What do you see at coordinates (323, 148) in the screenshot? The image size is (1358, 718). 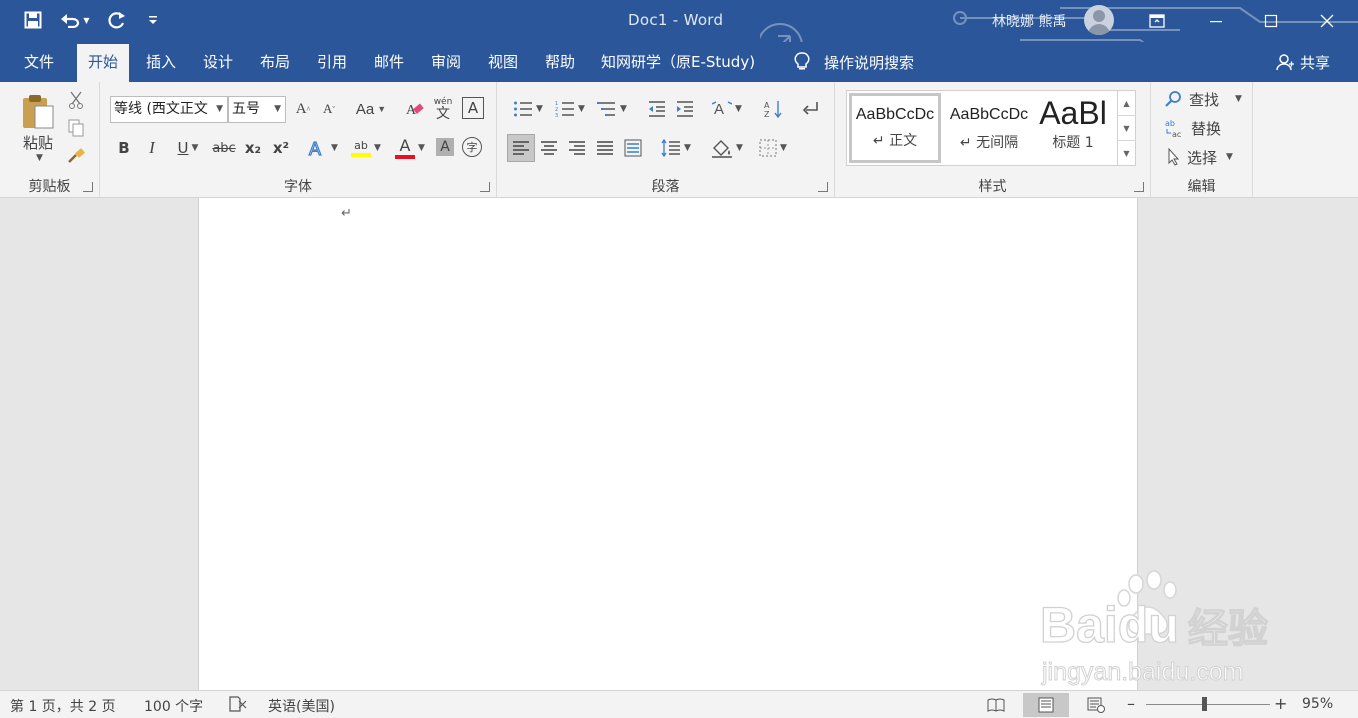 I see `text-effects-button: A ▼` at bounding box center [323, 148].